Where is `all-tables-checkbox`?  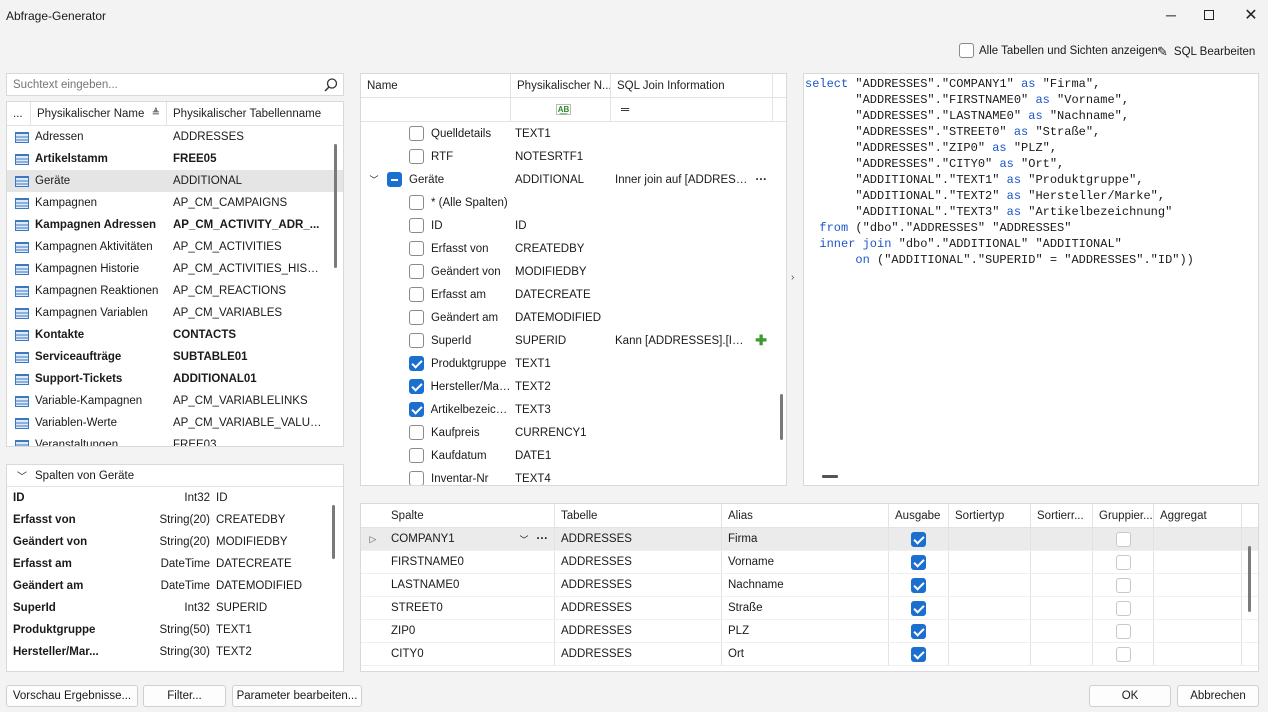 all-tables-checkbox is located at coordinates (966, 50).